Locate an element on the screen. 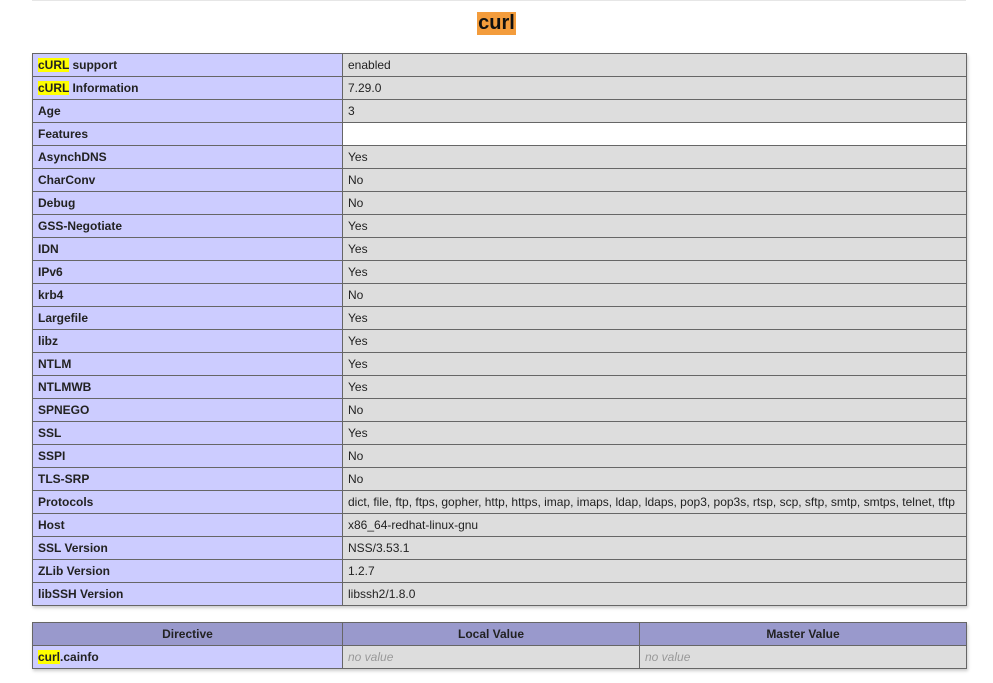 Image resolution: width=993 pixels, height=683 pixels. row-label-text: AsynchDNS is located at coordinates (72, 157).